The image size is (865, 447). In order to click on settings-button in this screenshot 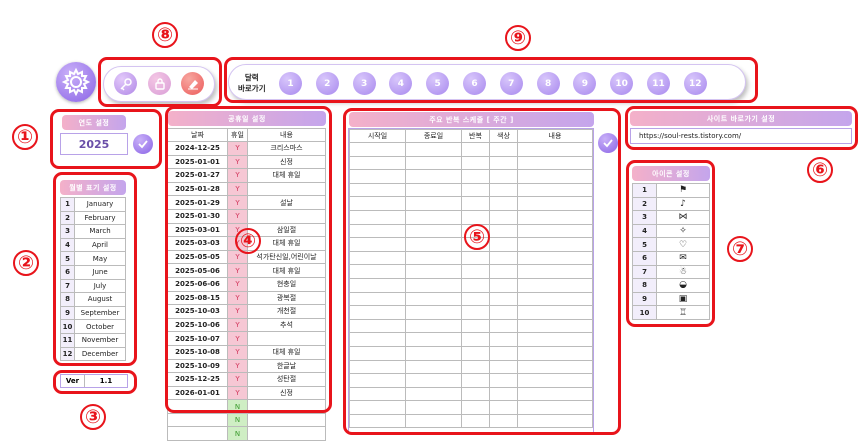, I will do `click(76, 82)`.